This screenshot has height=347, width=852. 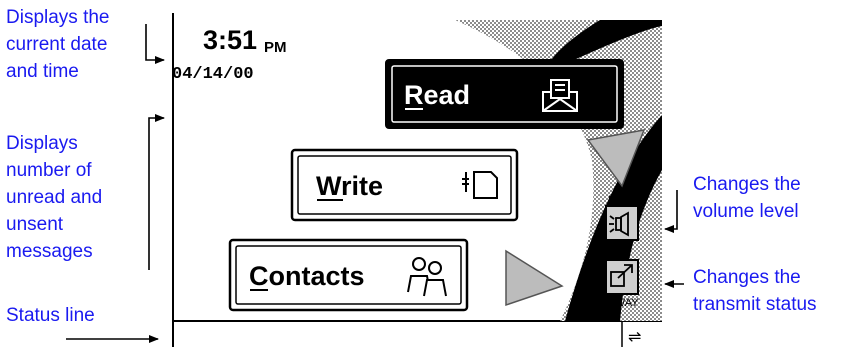 What do you see at coordinates (437, 95) in the screenshot?
I see `read-button-label: Read` at bounding box center [437, 95].